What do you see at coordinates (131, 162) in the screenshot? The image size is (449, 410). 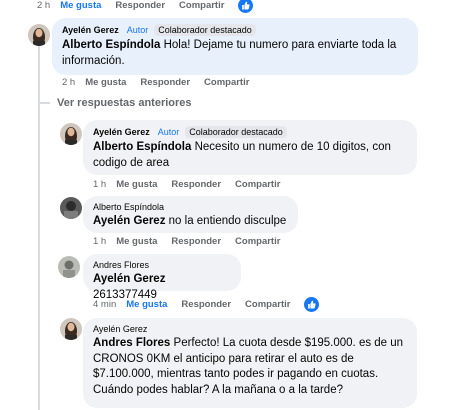 I see `comment-text-body: codigo de area` at bounding box center [131, 162].